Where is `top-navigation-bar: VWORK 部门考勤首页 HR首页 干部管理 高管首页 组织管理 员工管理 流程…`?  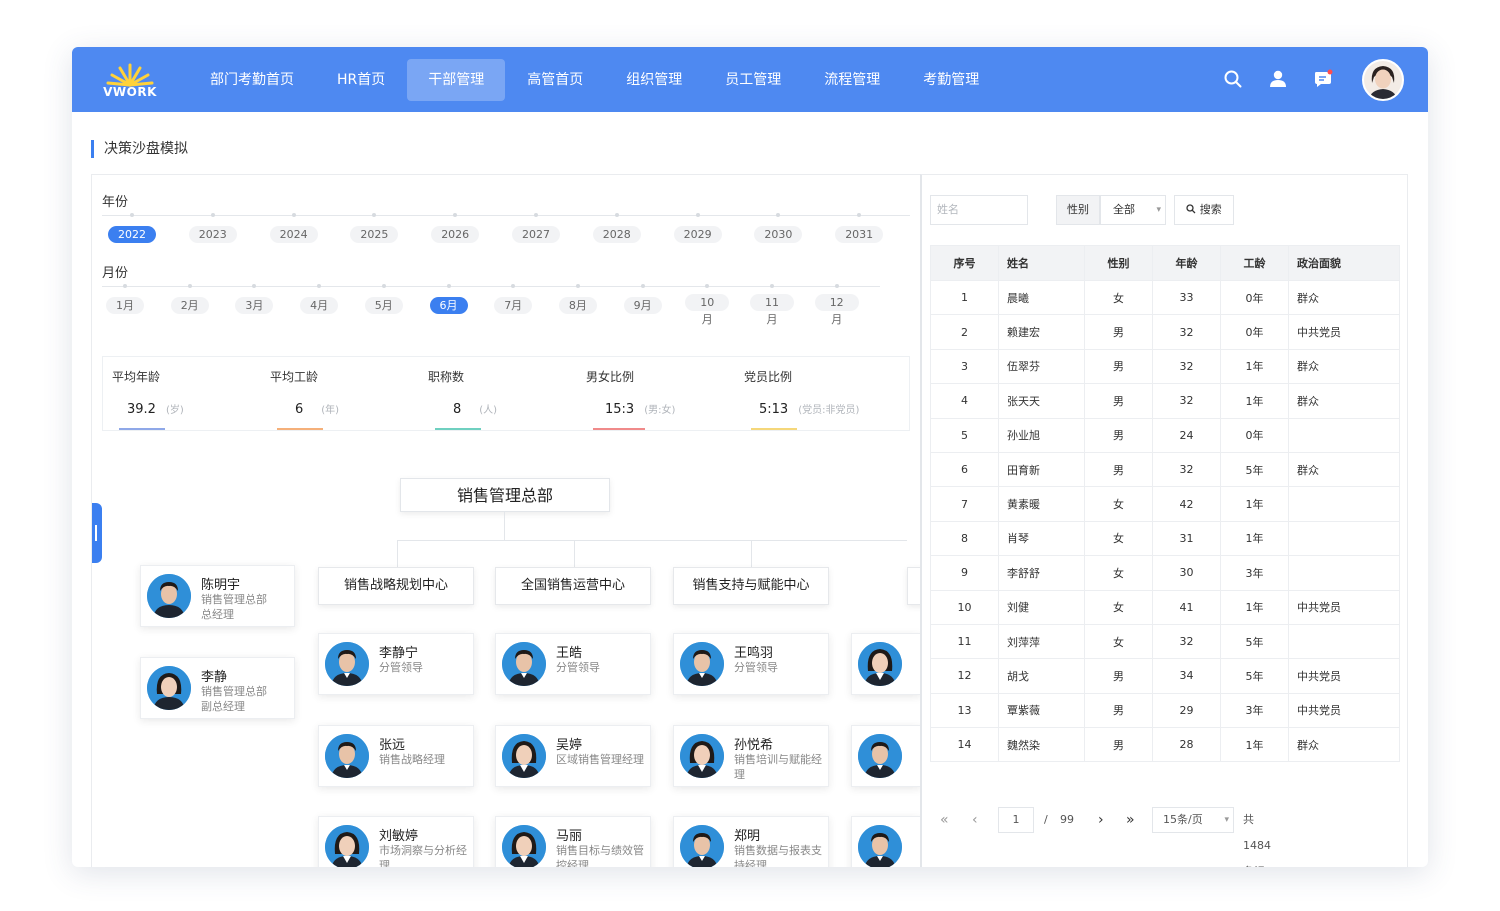
top-navigation-bar: VWORK 部门考勤首页 HR首页 干部管理 高管首页 组织管理 员工管理 流程… is located at coordinates (750, 79).